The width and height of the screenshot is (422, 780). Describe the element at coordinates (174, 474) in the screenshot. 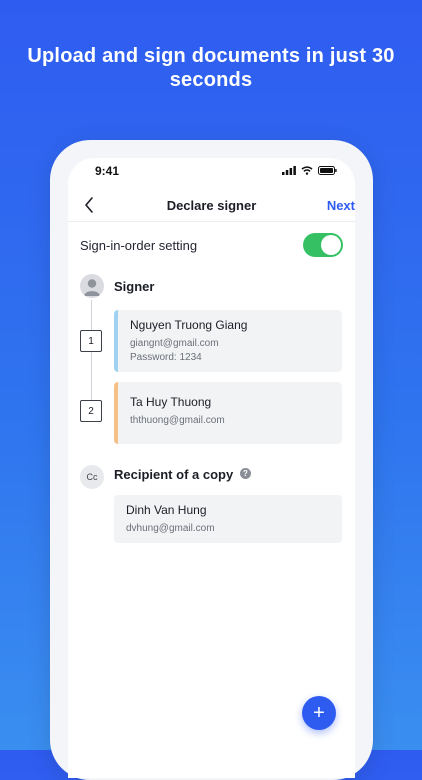

I see `copy-section-title: Recipient of a copy` at that location.